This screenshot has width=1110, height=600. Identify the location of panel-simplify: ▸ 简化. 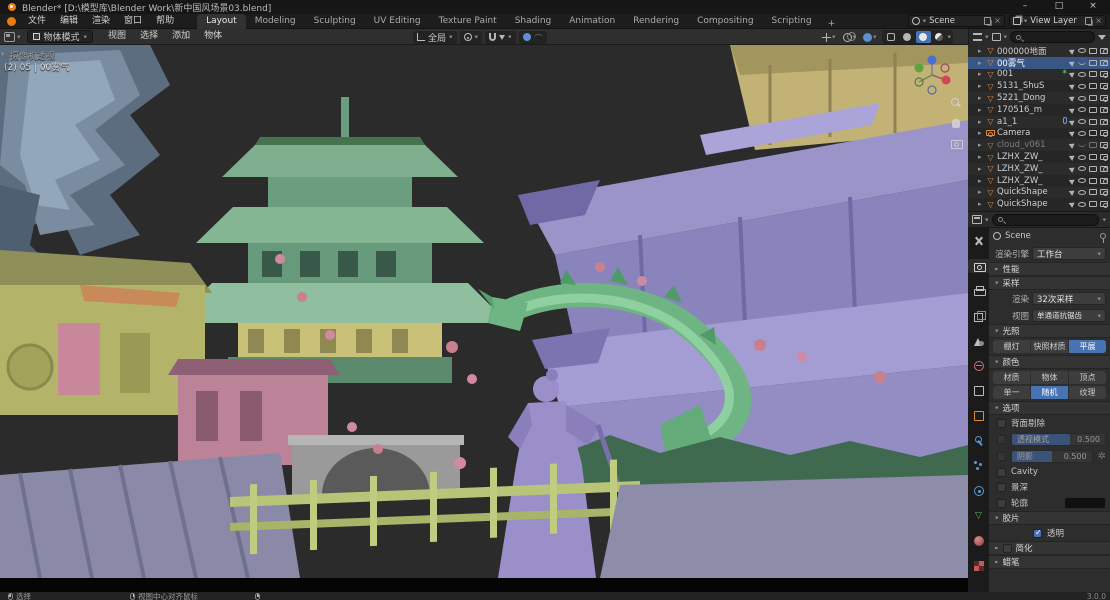
(1049, 548).